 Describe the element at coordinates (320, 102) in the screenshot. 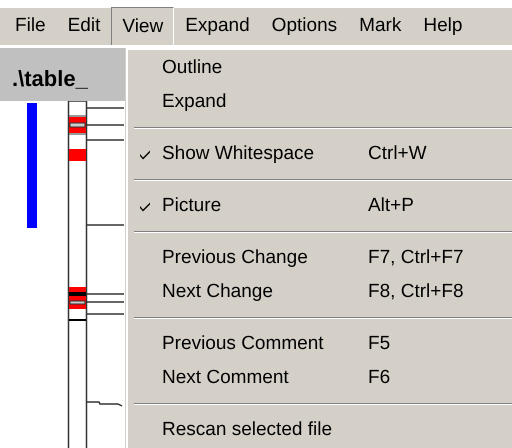

I see `menu-option: Expand` at that location.